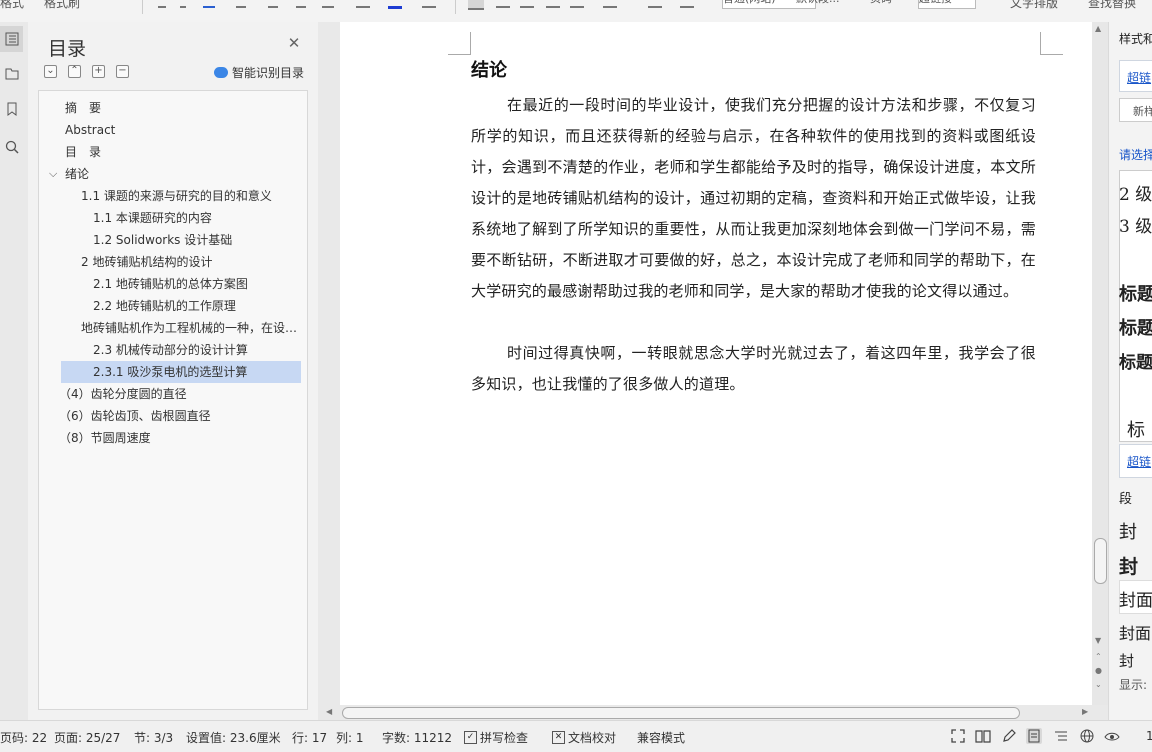 Image resolution: width=1152 pixels, height=752 pixels. I want to click on toc-item: （6）齿轮齿顶、齿根圆直径, so click(170, 416).